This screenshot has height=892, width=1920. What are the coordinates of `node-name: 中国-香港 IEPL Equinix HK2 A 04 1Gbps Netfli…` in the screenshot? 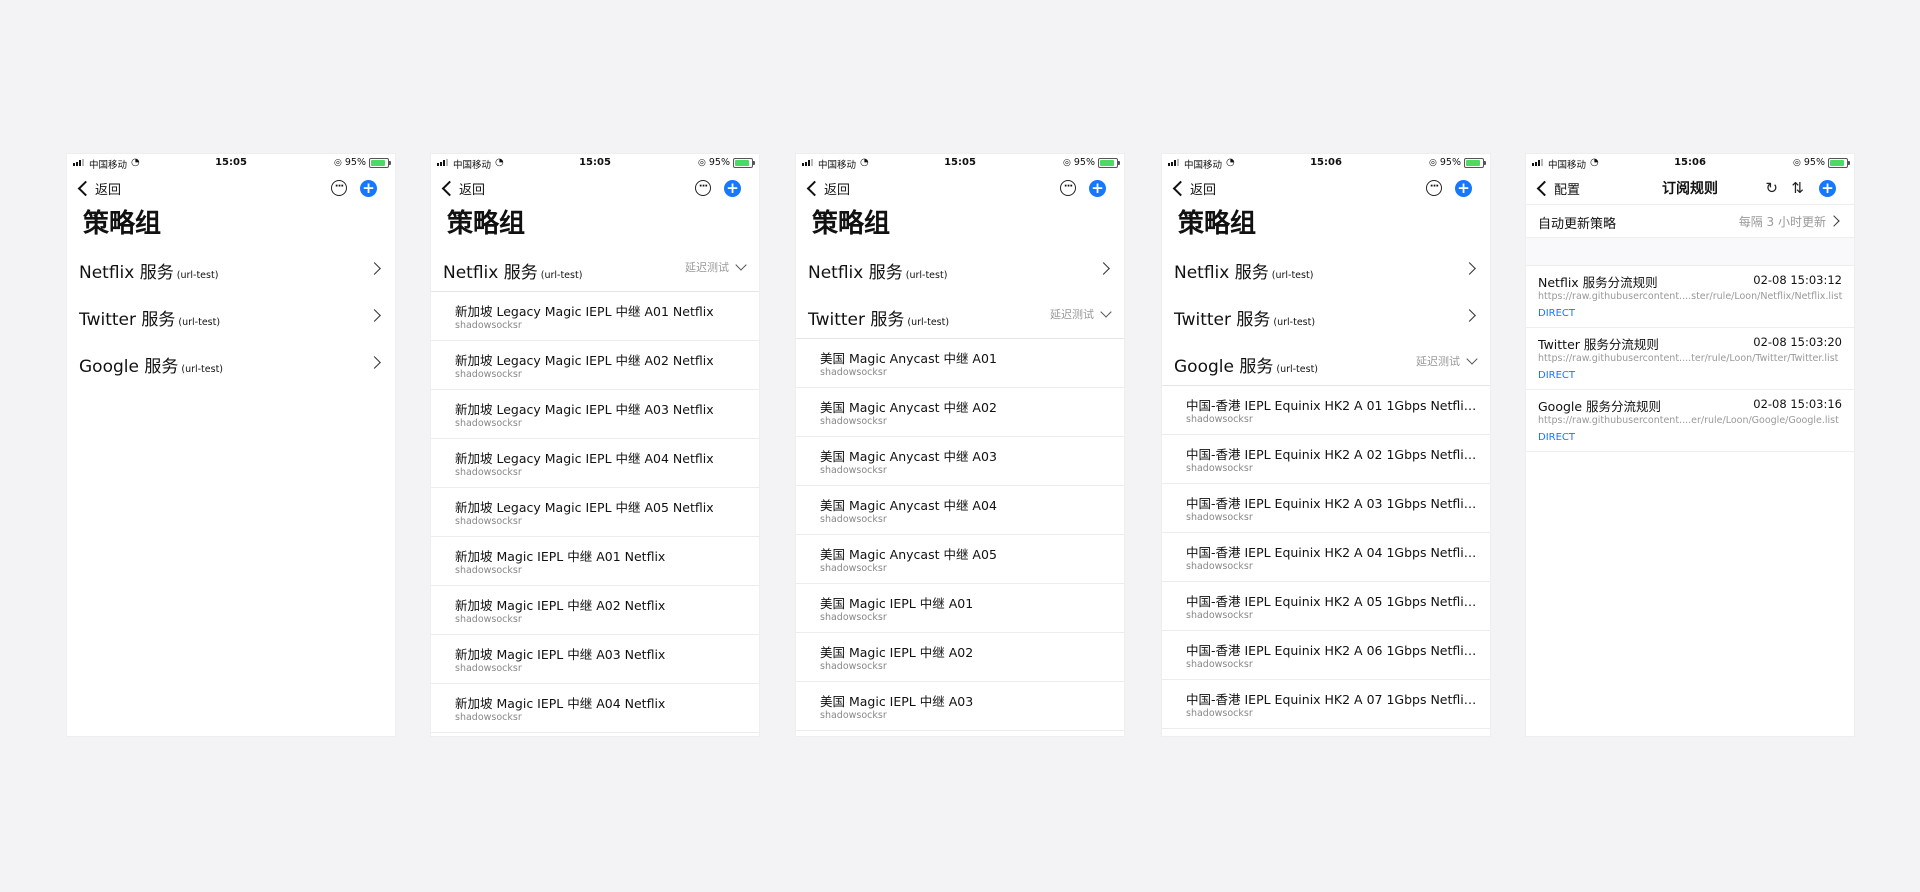 It's located at (1332, 552).